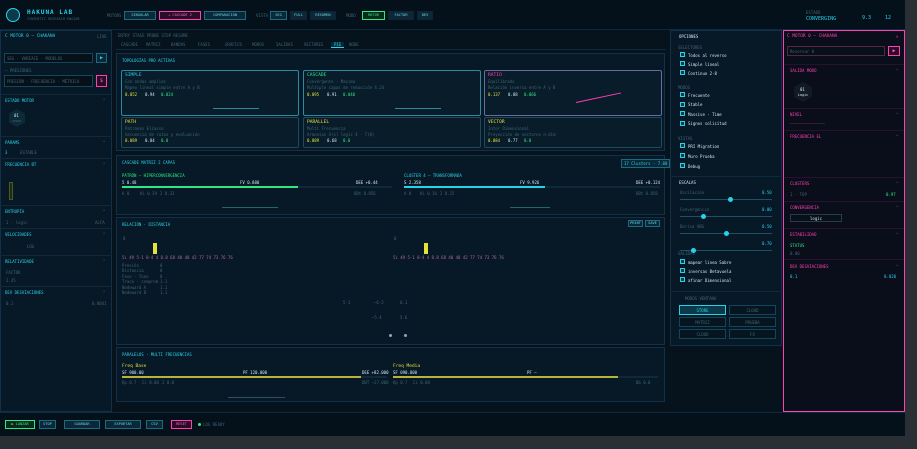 The height and width of the screenshot is (449, 917). I want to click on mode-dev-button: DEV, so click(425, 15).